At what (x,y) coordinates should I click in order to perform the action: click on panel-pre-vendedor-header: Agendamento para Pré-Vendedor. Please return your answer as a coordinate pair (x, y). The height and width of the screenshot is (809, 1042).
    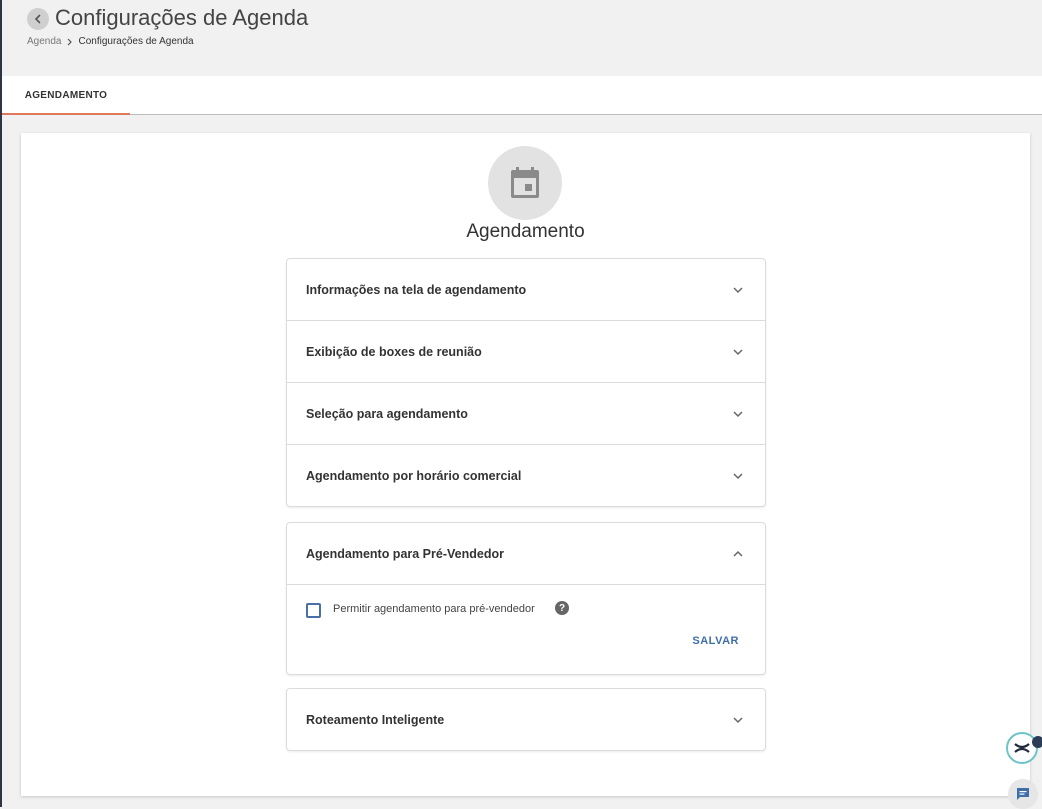
    Looking at the image, I should click on (526, 553).